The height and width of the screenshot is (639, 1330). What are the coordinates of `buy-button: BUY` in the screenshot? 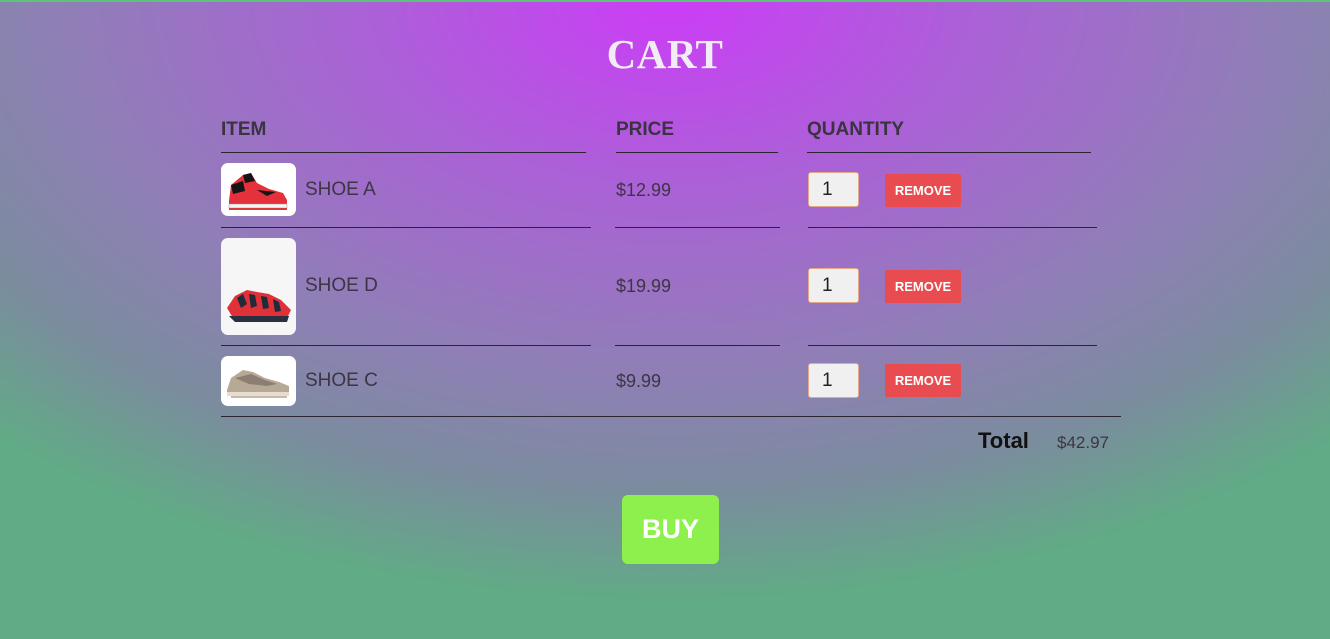 It's located at (670, 529).